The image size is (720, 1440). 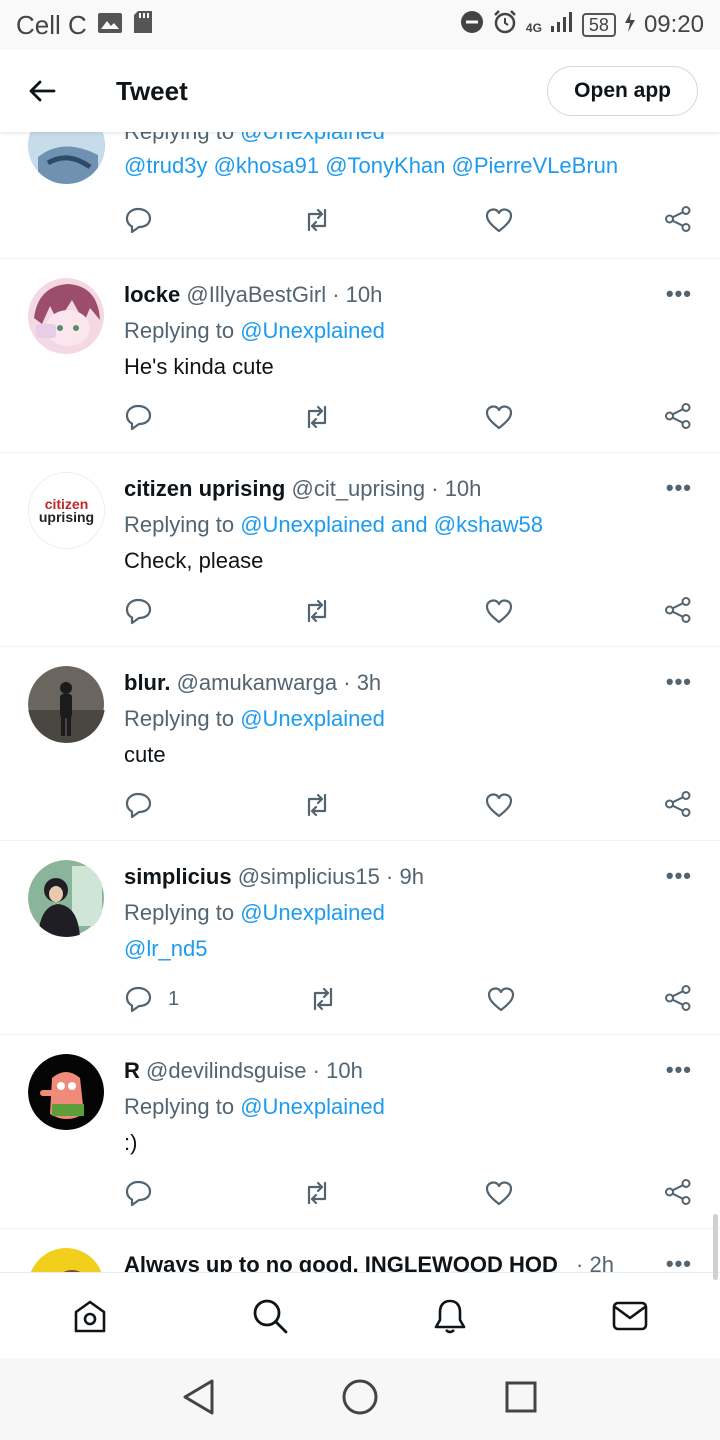 What do you see at coordinates (472, 25) in the screenshot?
I see `dnd-icon` at bounding box center [472, 25].